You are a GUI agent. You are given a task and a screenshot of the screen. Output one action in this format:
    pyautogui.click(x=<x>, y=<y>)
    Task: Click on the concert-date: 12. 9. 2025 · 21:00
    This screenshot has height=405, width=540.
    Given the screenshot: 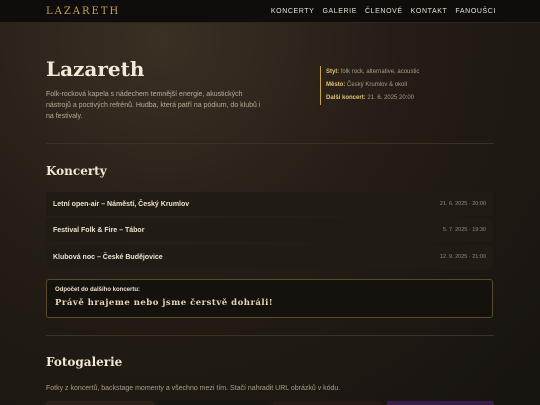 What is the action you would take?
    pyautogui.click(x=462, y=257)
    